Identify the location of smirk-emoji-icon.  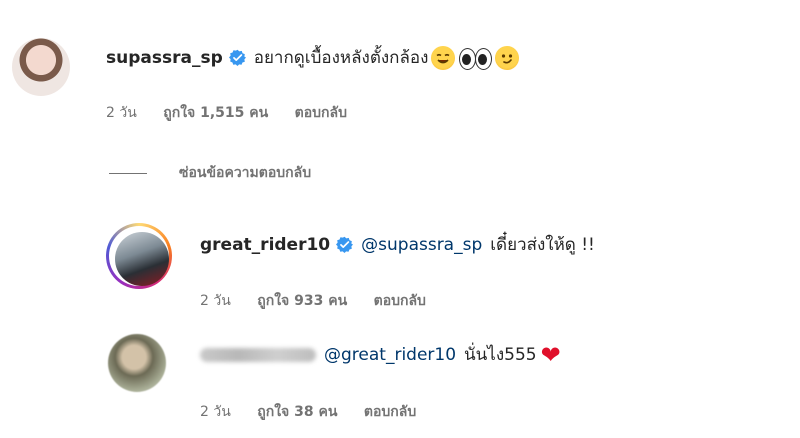
(507, 57).